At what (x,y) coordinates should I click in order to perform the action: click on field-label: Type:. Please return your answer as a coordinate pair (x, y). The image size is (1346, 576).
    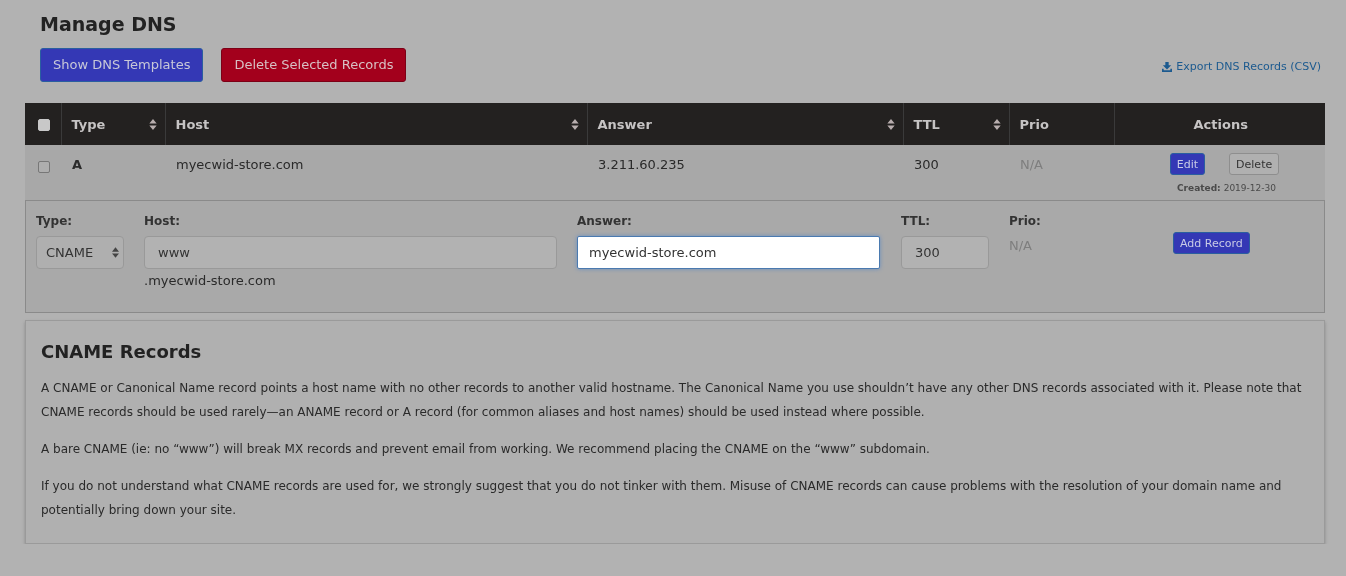
    Looking at the image, I should click on (54, 221).